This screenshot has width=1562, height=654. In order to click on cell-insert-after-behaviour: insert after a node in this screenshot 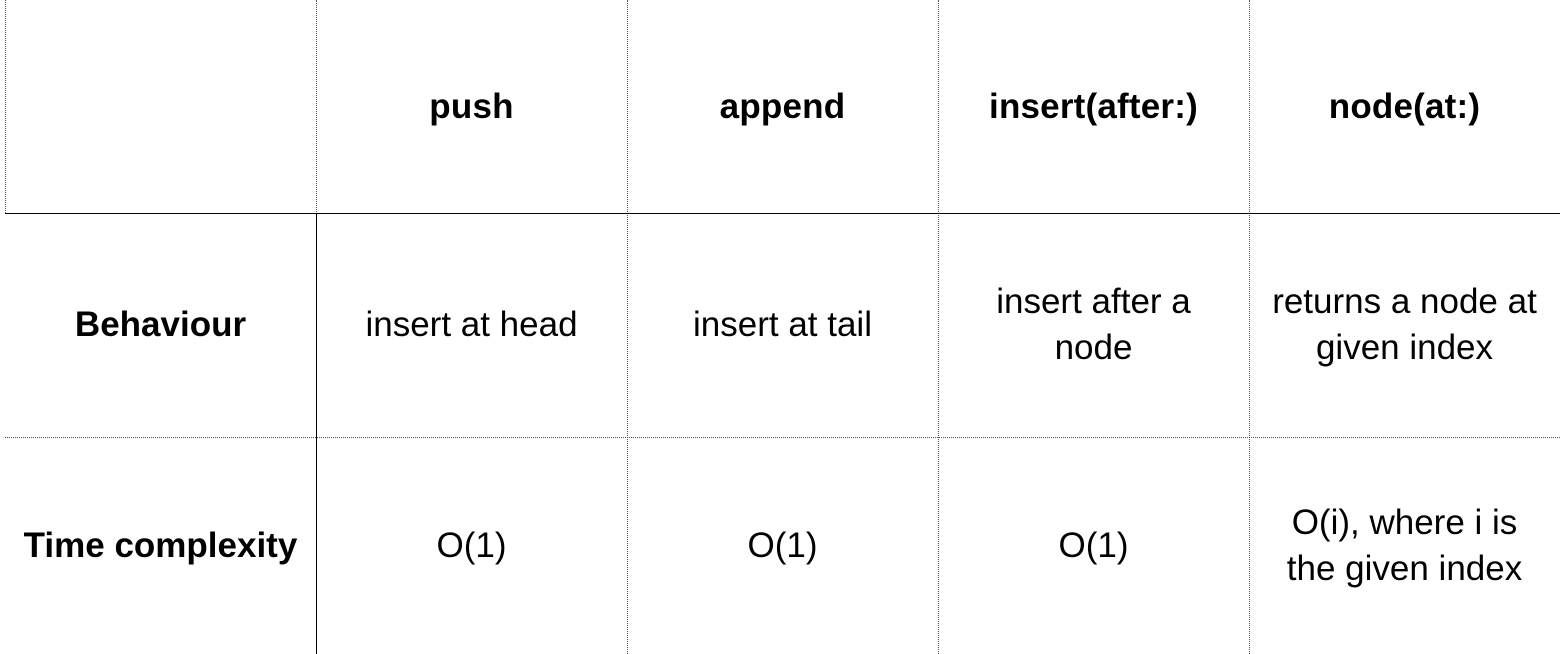, I will do `click(1093, 324)`.